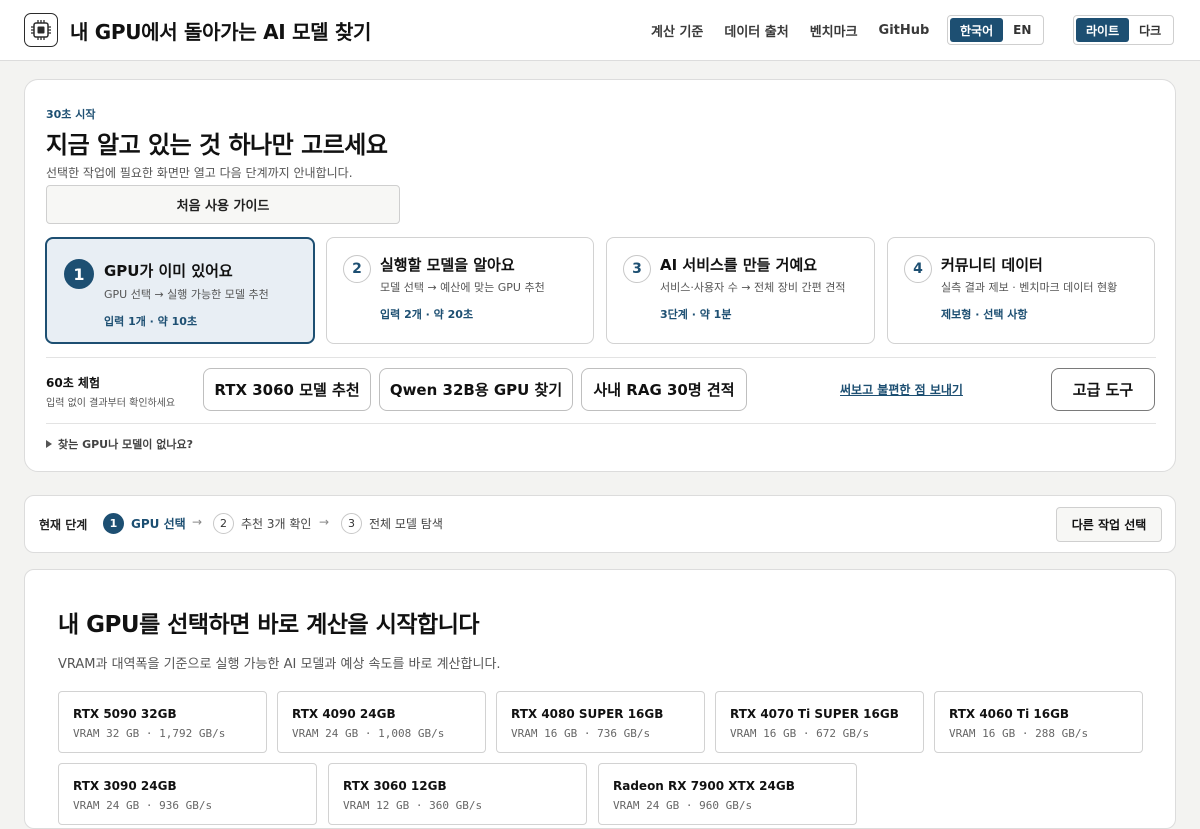 The width and height of the screenshot is (1200, 829). Describe the element at coordinates (1103, 30) in the screenshot. I see `theme-option-light: 라이트` at that location.